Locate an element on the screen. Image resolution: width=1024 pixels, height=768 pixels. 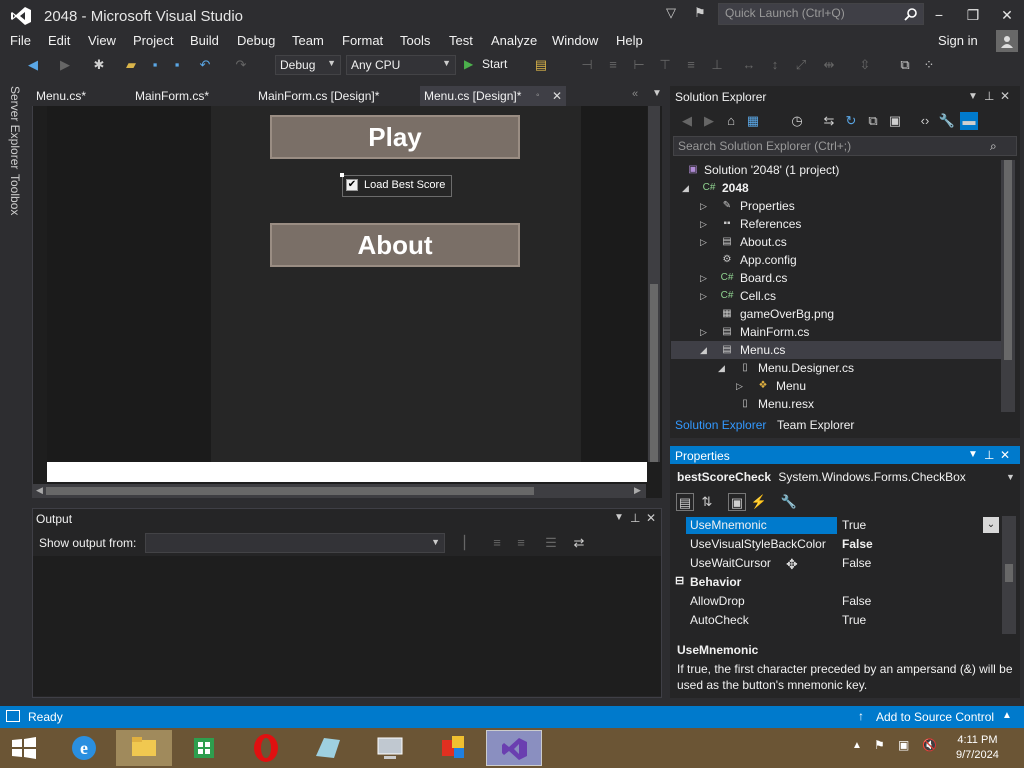
quick-launch-input: Quick Launch (Ctrl+Q) is located at coordinates (821, 14).